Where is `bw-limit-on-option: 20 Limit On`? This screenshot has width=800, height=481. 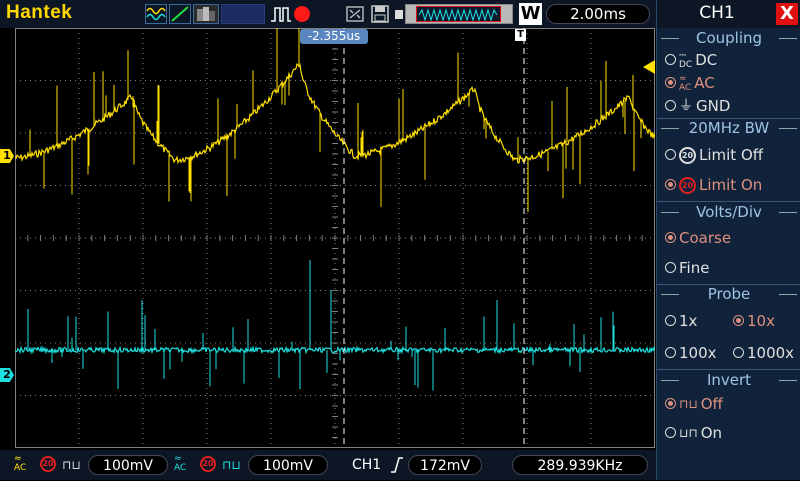
bw-limit-on-option: 20 Limit On is located at coordinates (713, 185).